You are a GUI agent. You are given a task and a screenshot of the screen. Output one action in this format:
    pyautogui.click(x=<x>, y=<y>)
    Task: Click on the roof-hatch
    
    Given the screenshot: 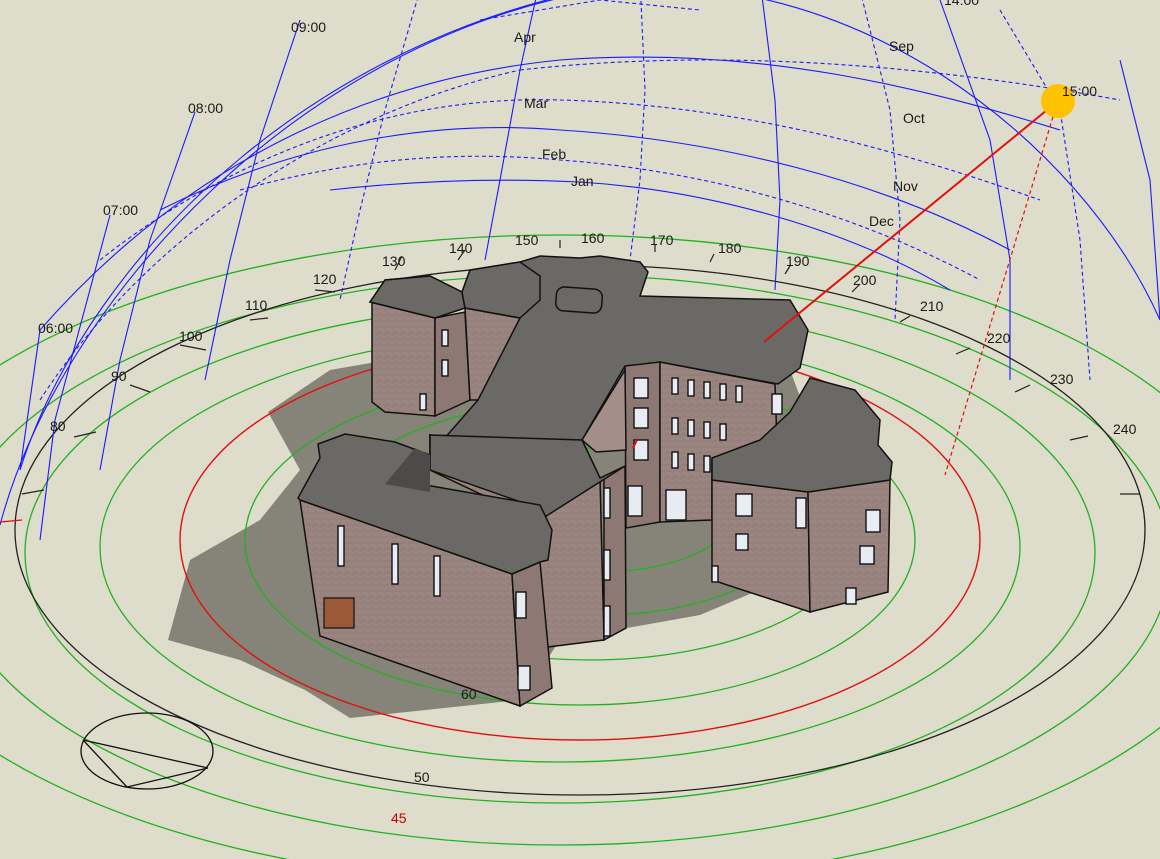 What is the action you would take?
    pyautogui.click(x=579, y=300)
    